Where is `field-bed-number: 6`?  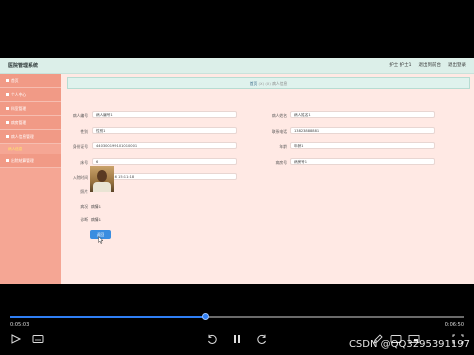 field-bed-number: 6 is located at coordinates (164, 161).